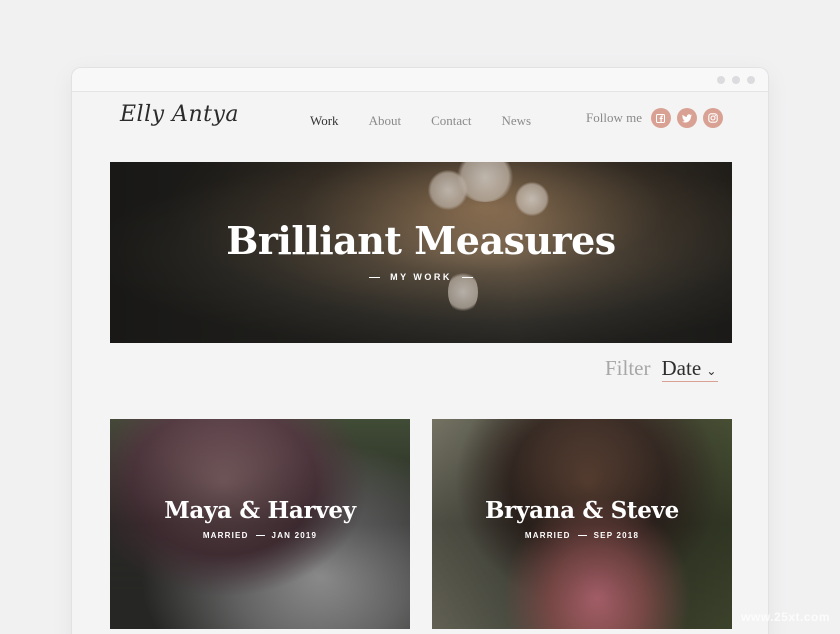 Image resolution: width=840 pixels, height=634 pixels. I want to click on filter-selected-value: Date, so click(681, 368).